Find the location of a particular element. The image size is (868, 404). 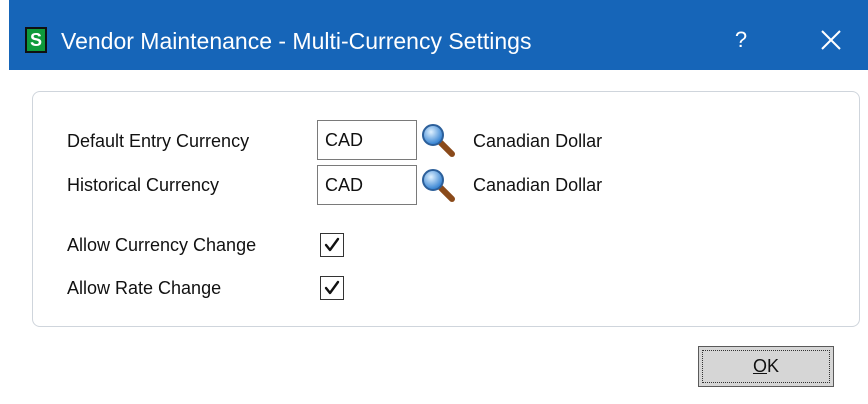

default-entry-currency-description: Canadian Dollar is located at coordinates (538, 141).